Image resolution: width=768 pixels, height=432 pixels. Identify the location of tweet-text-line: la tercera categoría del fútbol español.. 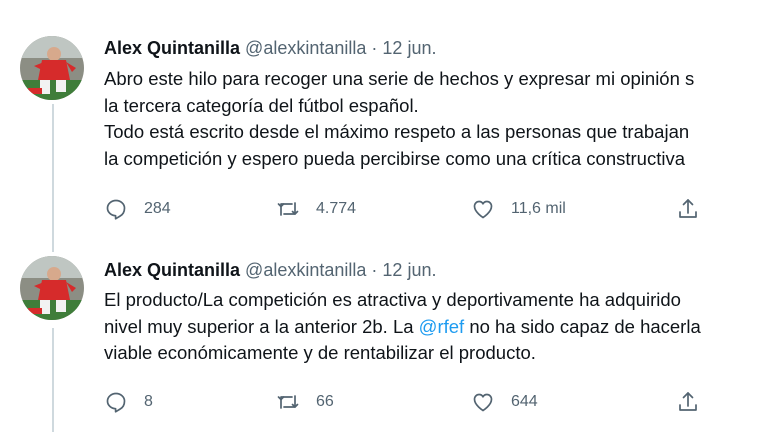
(261, 105).